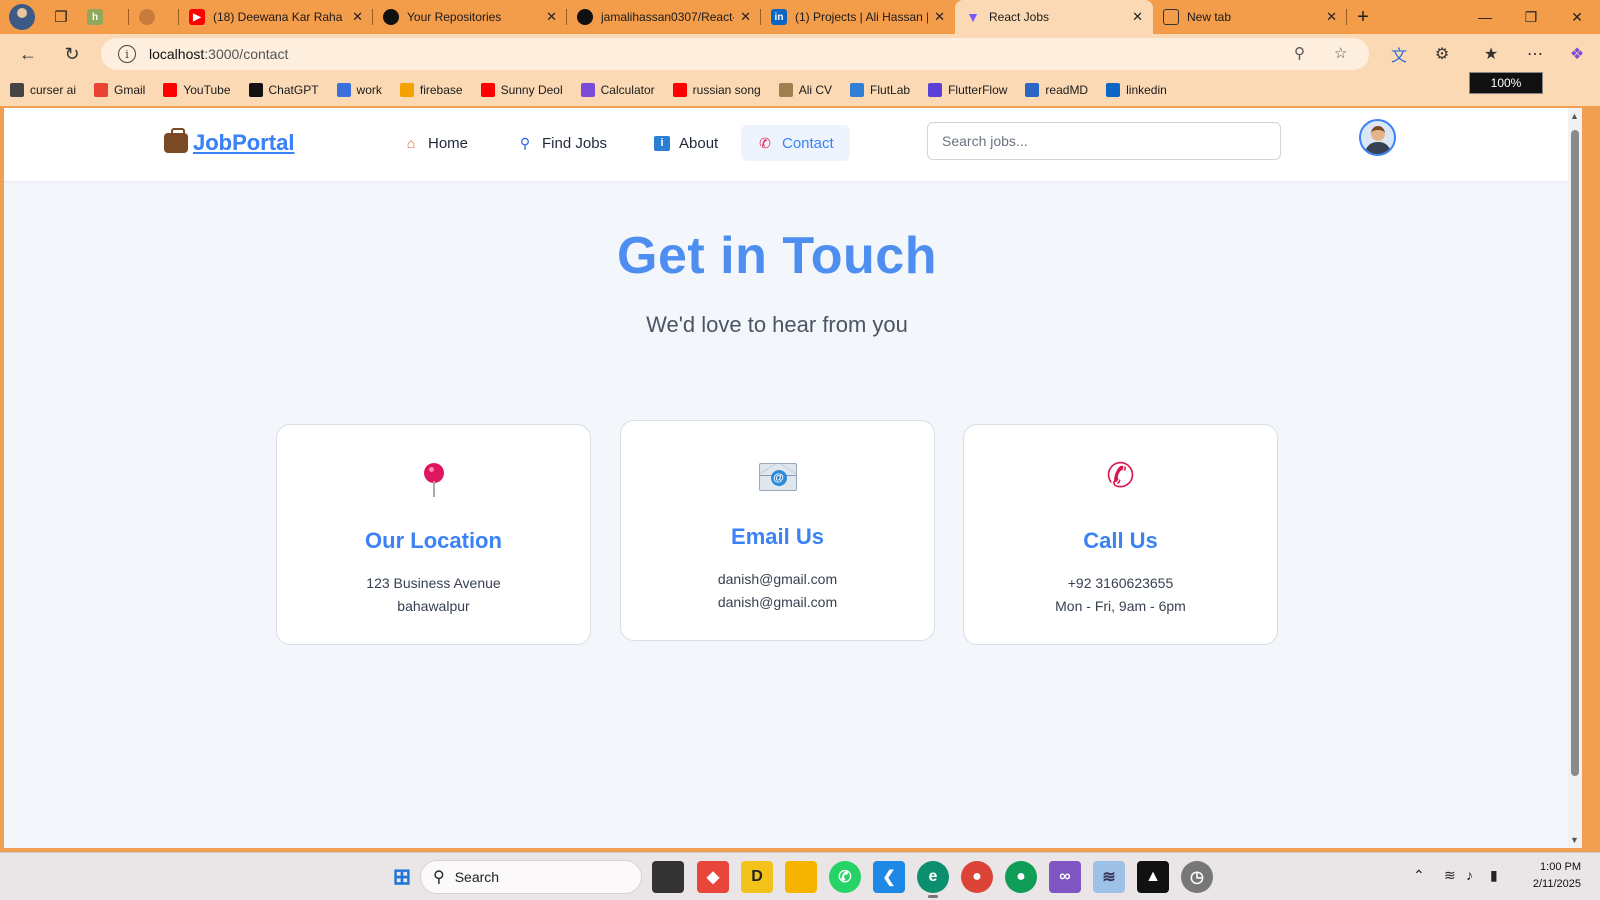 The height and width of the screenshot is (900, 1600). What do you see at coordinates (575, 143) in the screenshot?
I see `nav-label: Find Jobs` at bounding box center [575, 143].